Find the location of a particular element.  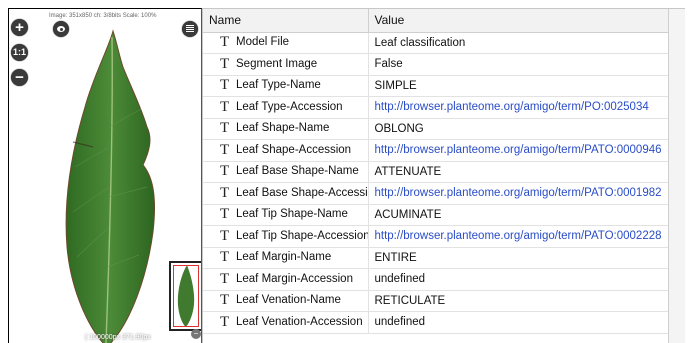

row-value-text: False is located at coordinates (388, 64).